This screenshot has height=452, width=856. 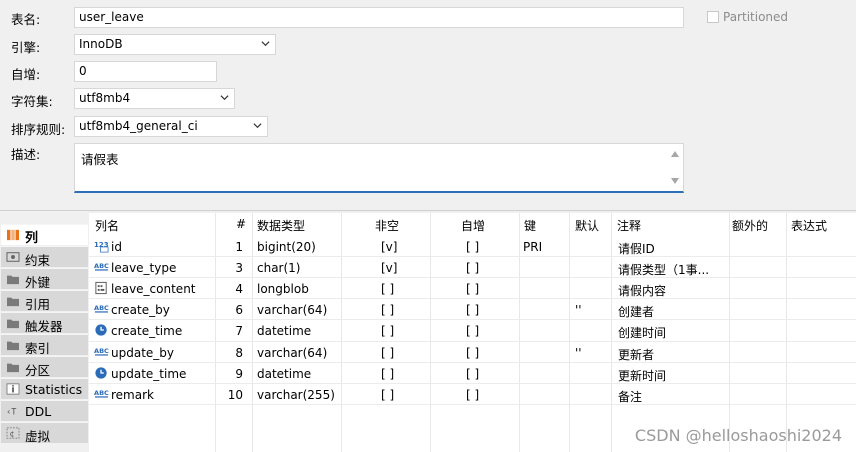 I want to click on column-number-cell: 6, so click(x=239, y=310).